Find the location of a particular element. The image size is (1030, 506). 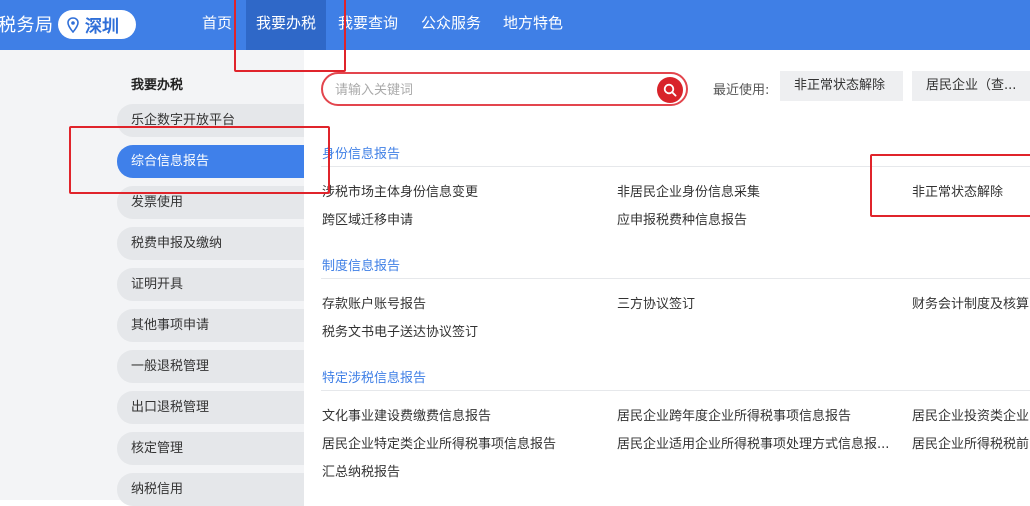

nav-query: 我要查询 is located at coordinates (368, 25).